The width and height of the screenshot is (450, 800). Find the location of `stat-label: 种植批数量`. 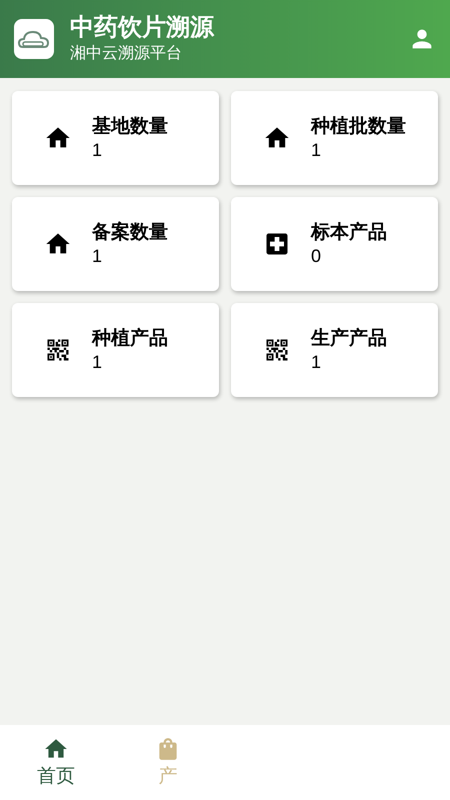

stat-label: 种植批数量 is located at coordinates (358, 127).